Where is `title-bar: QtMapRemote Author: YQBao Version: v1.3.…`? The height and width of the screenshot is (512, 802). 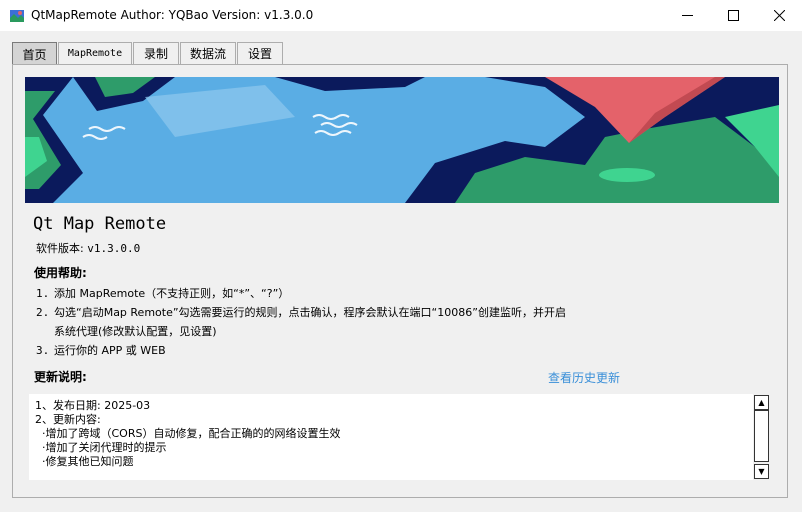
title-bar: QtMapRemote Author: YQBao Version: v1.3.… is located at coordinates (401, 15).